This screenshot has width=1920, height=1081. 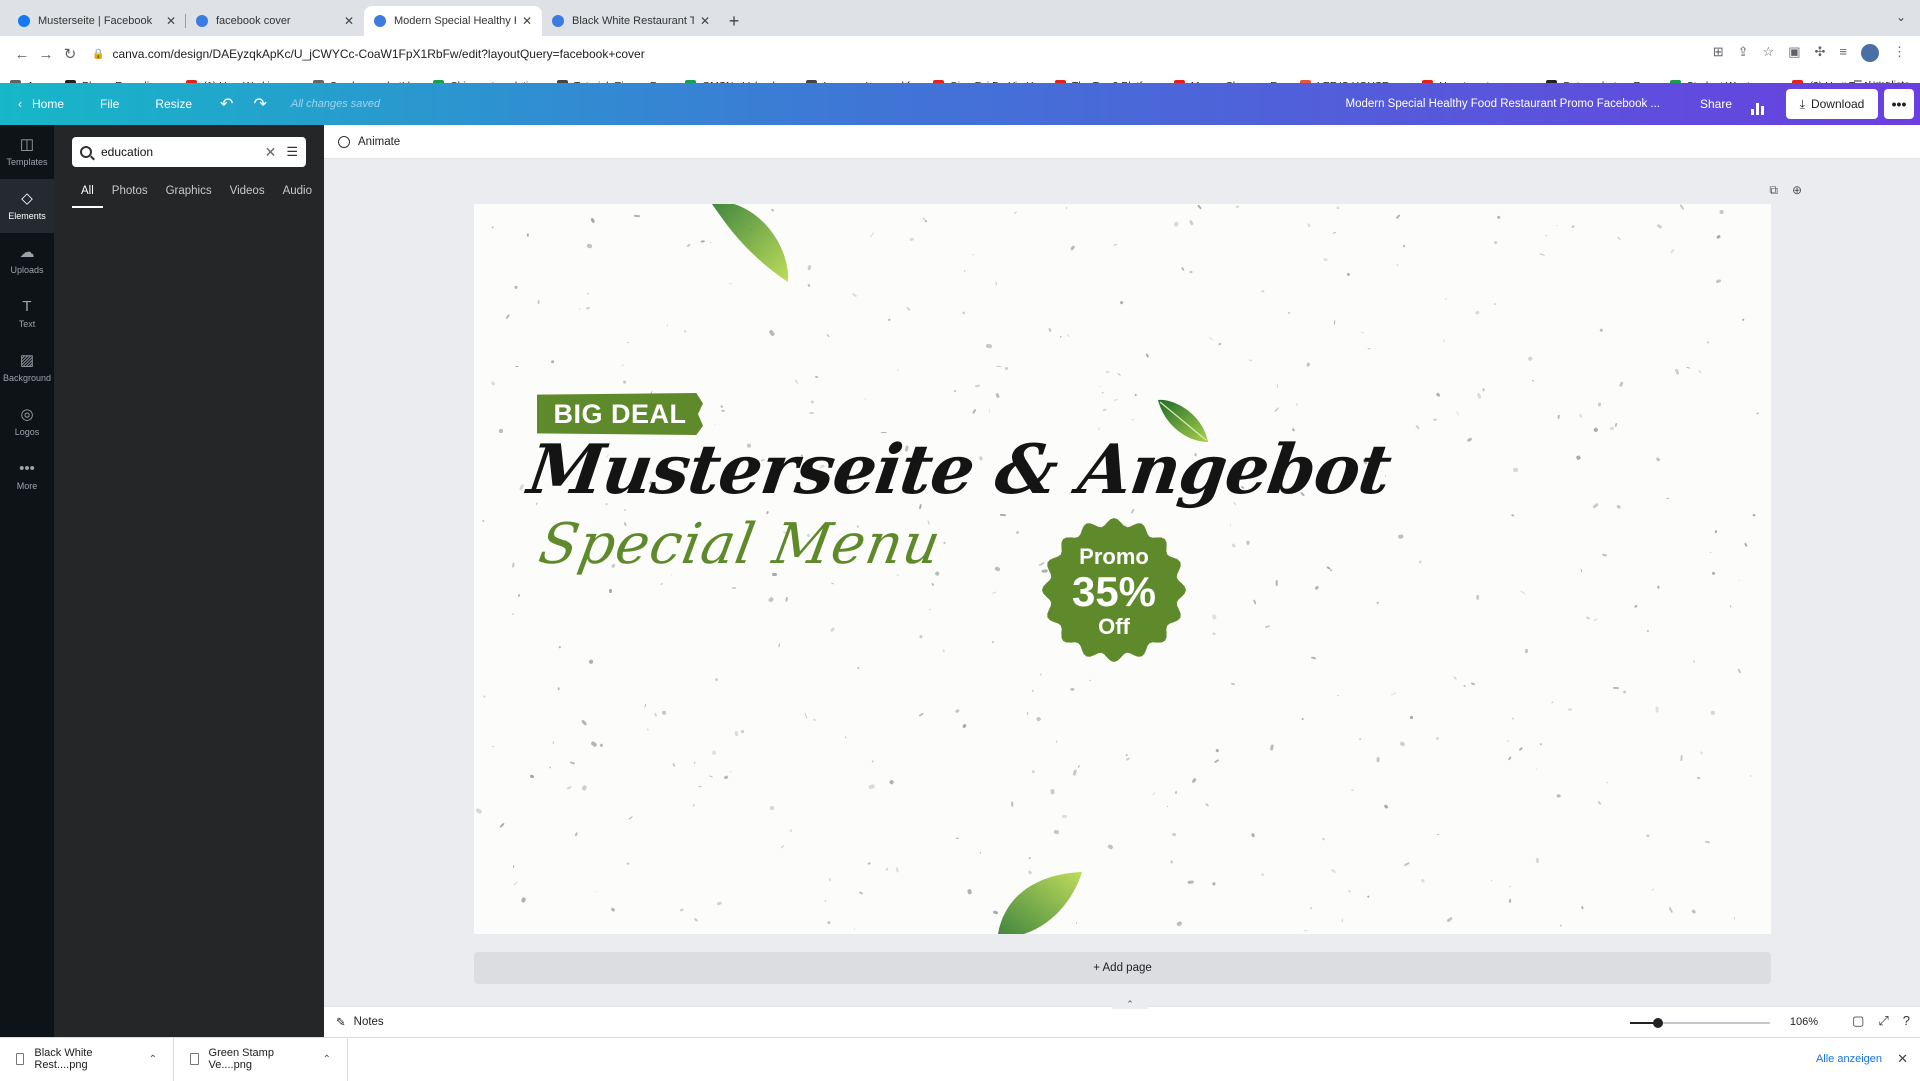 I want to click on browser-tab: facebook cover ✕, so click(x=275, y=21).